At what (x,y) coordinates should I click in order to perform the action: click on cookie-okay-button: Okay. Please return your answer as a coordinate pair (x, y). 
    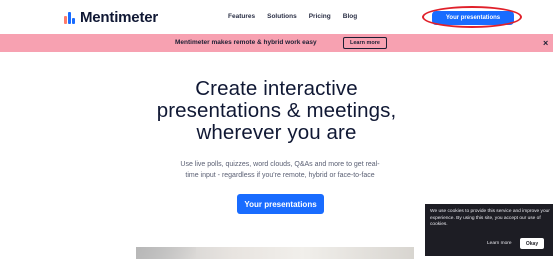
    Looking at the image, I should click on (532, 243).